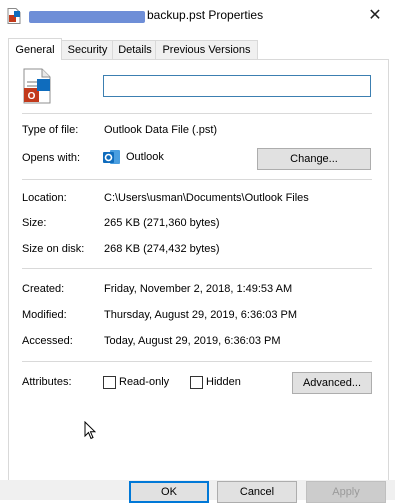 The width and height of the screenshot is (395, 503). I want to click on hidden-checkbox, so click(196, 382).